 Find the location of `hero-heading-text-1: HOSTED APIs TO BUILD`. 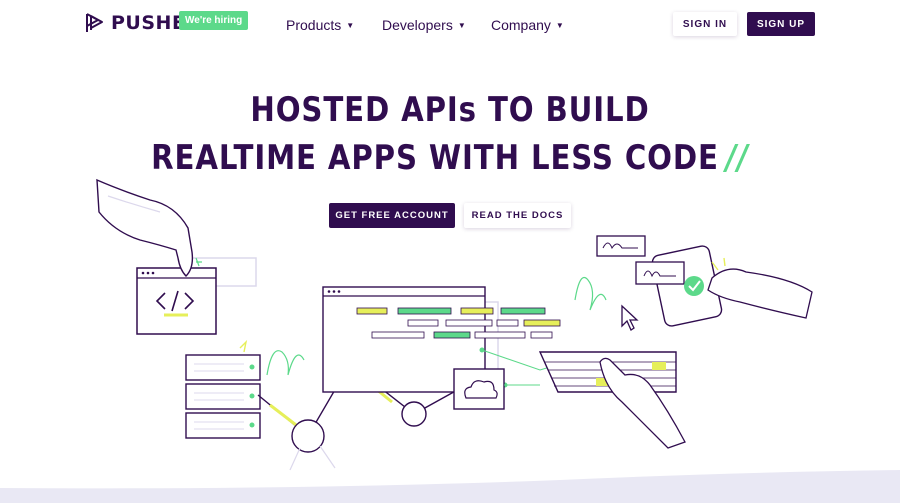

hero-heading-text-1: HOSTED APIs TO BUILD is located at coordinates (450, 110).